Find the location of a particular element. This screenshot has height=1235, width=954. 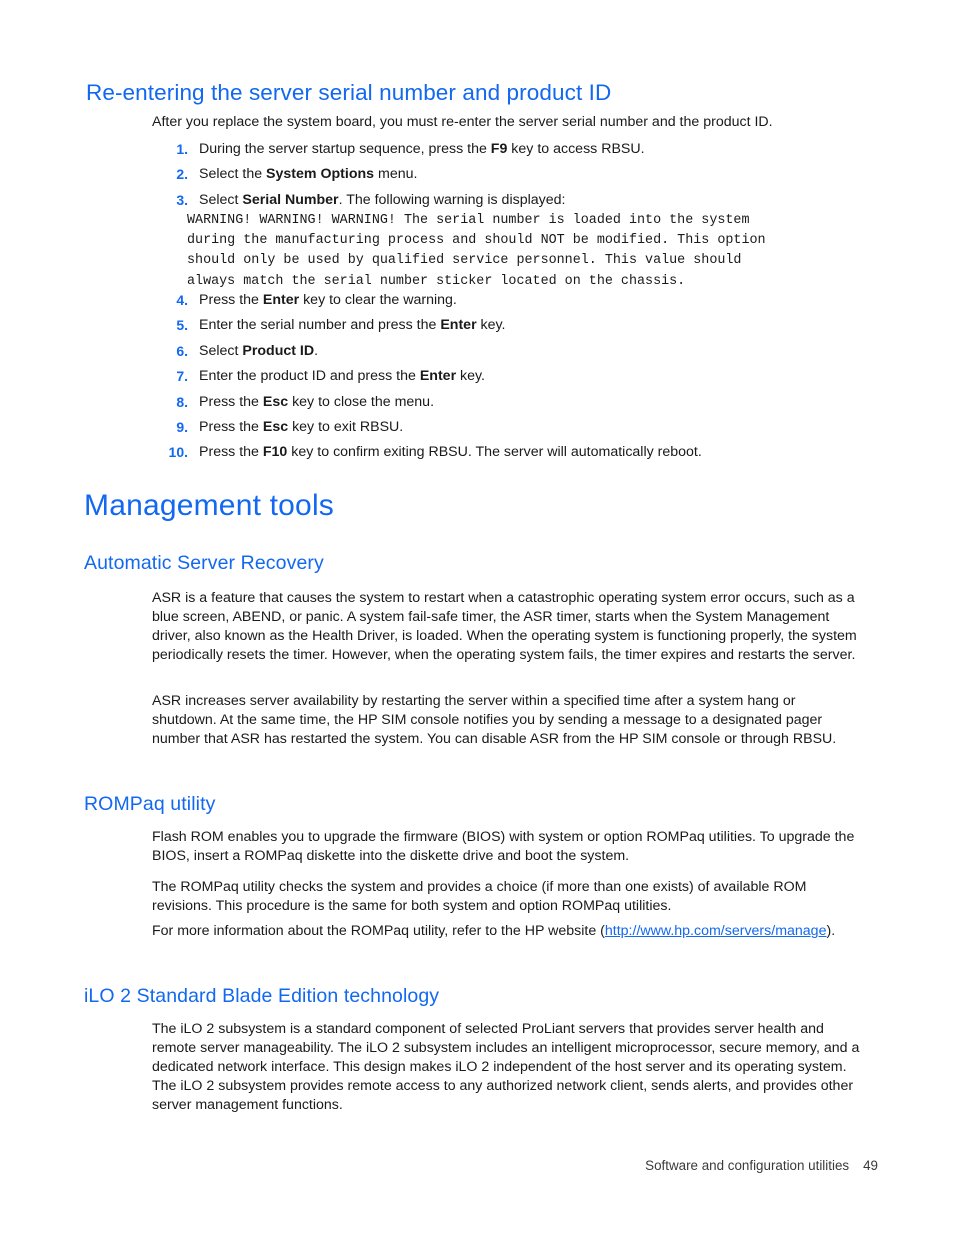

rompaq-paragraph-3-suffix: ). is located at coordinates (831, 931).